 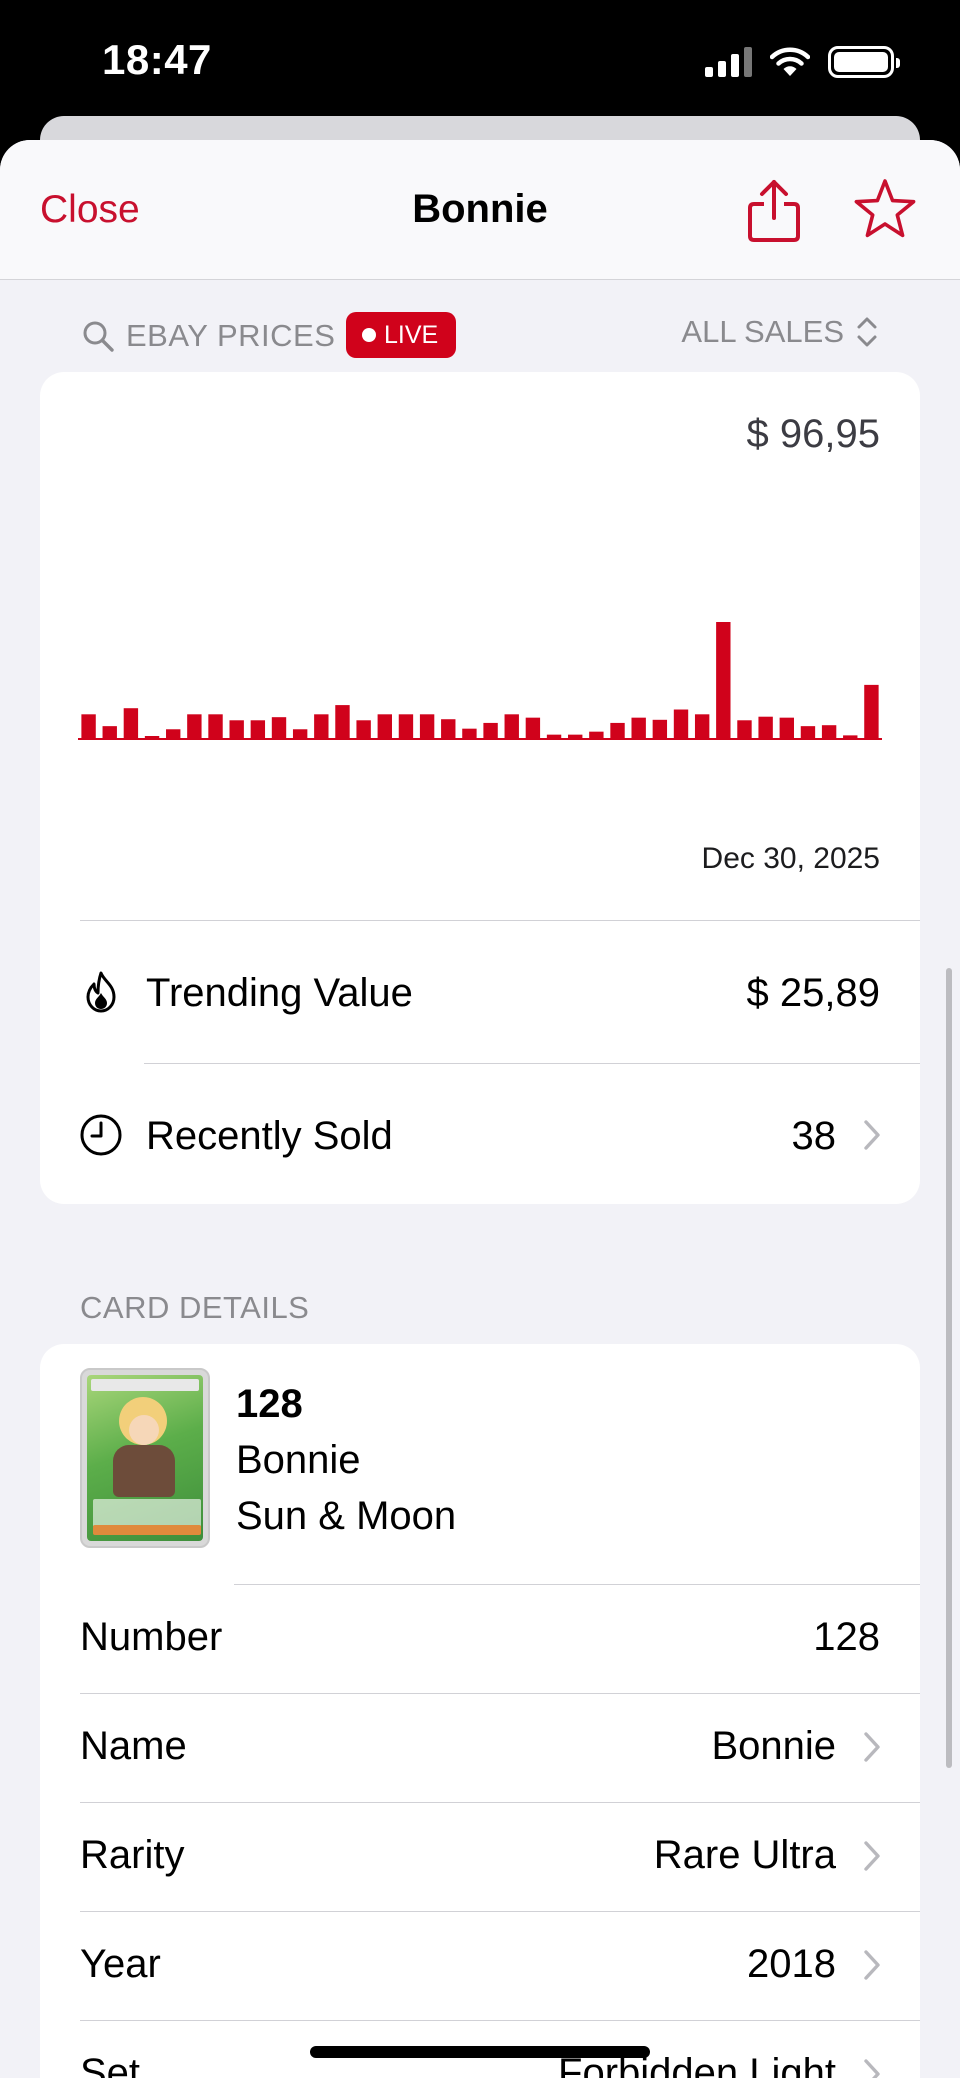 What do you see at coordinates (480, 1639) in the screenshot?
I see `detail-row-number: Number 128` at bounding box center [480, 1639].